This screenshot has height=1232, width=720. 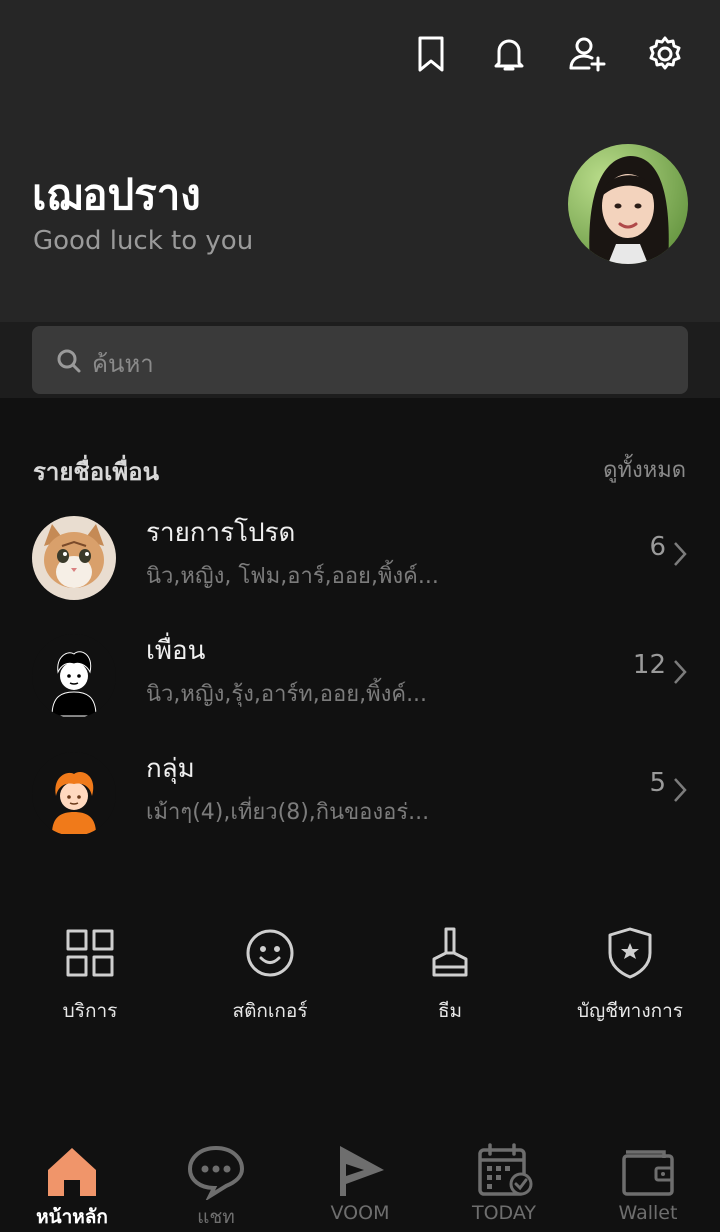 What do you see at coordinates (74, 558) in the screenshot?
I see `cat-avatar` at bounding box center [74, 558].